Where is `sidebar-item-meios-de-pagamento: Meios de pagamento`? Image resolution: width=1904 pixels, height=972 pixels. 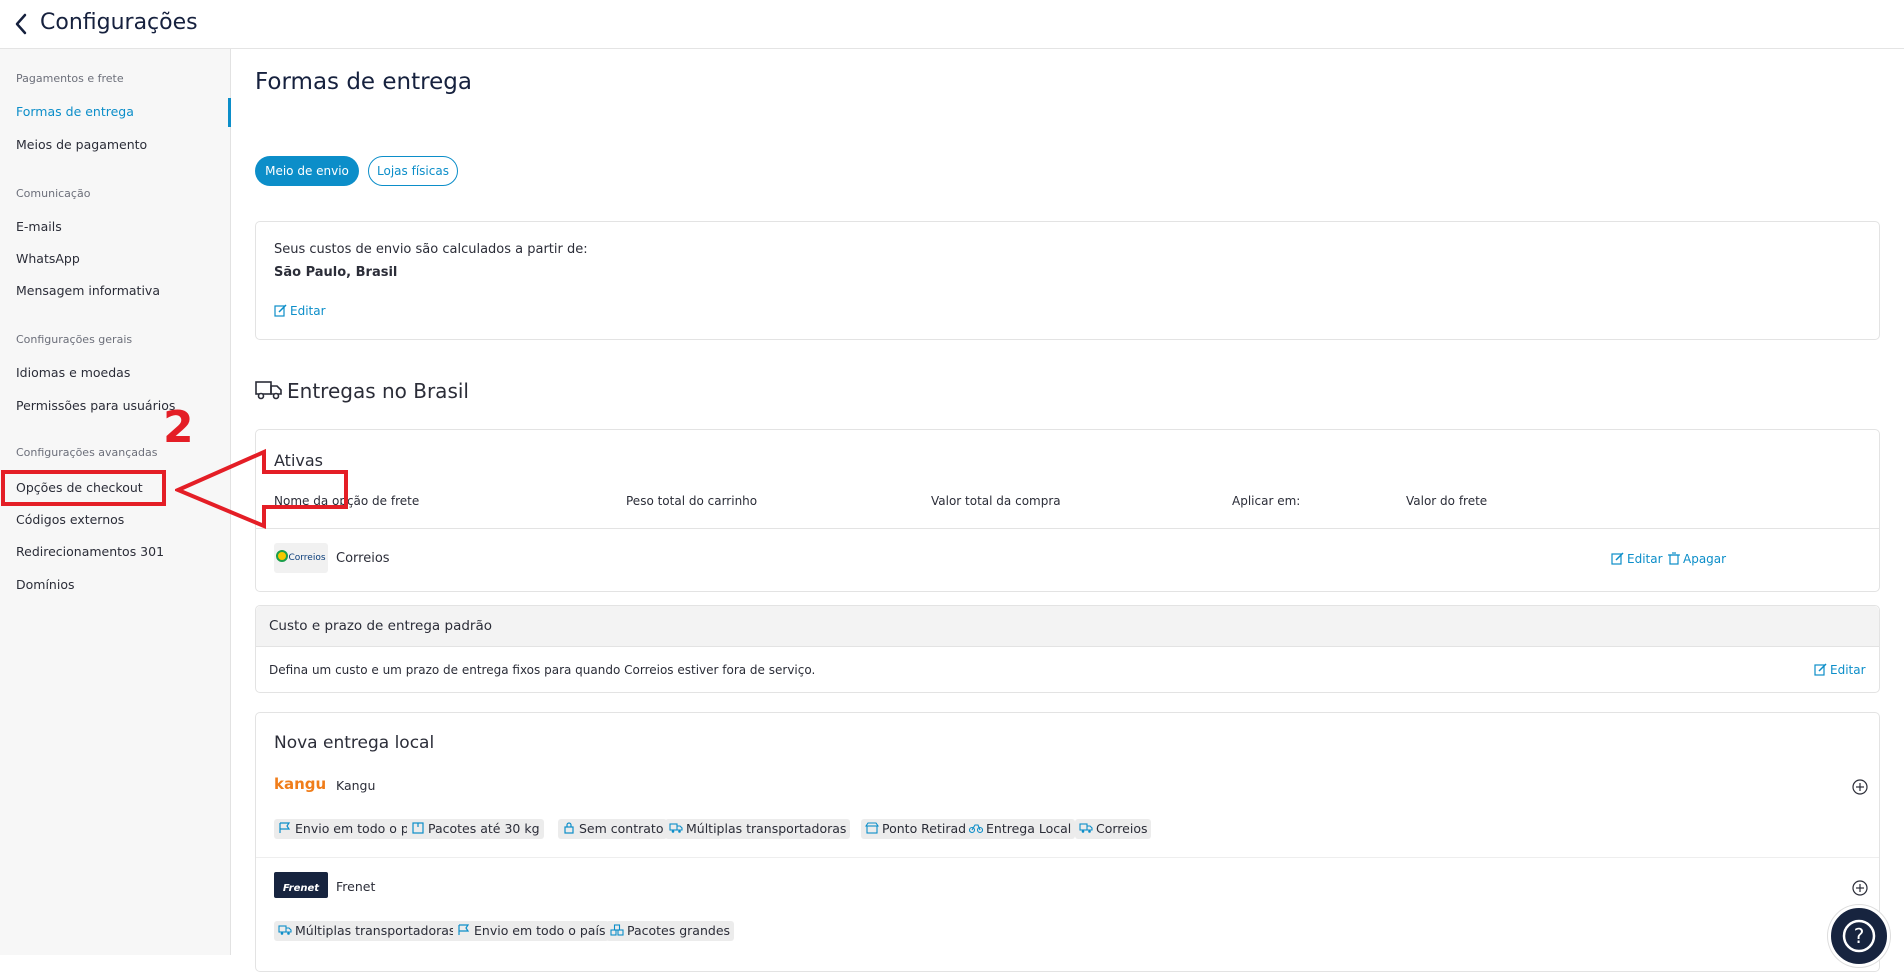 sidebar-item-meios-de-pagamento: Meios de pagamento is located at coordinates (81, 144).